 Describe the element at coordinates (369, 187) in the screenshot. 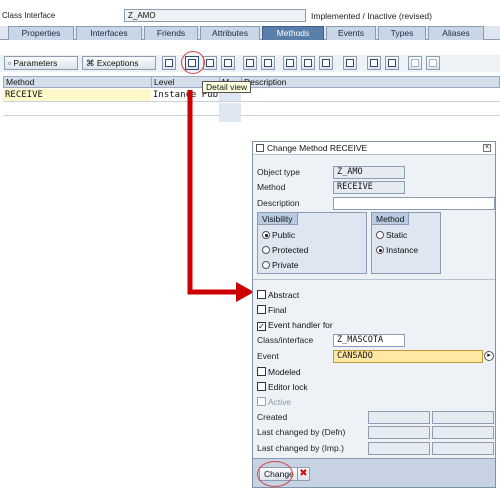

I see `method-field: RECEIVE` at that location.